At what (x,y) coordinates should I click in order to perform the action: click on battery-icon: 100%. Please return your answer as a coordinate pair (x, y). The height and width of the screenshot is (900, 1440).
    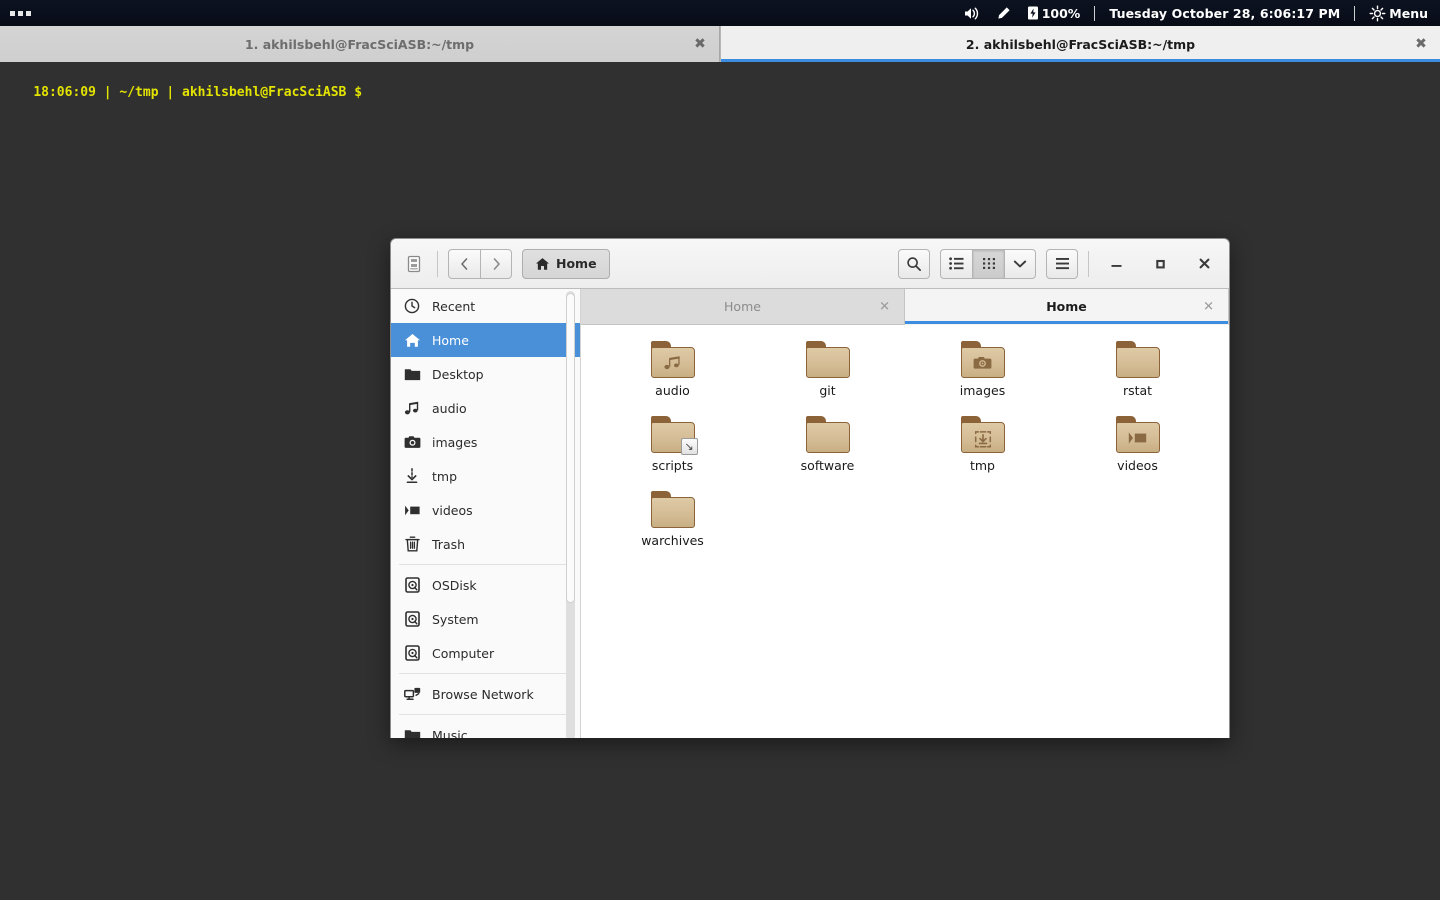
    Looking at the image, I should click on (1054, 13).